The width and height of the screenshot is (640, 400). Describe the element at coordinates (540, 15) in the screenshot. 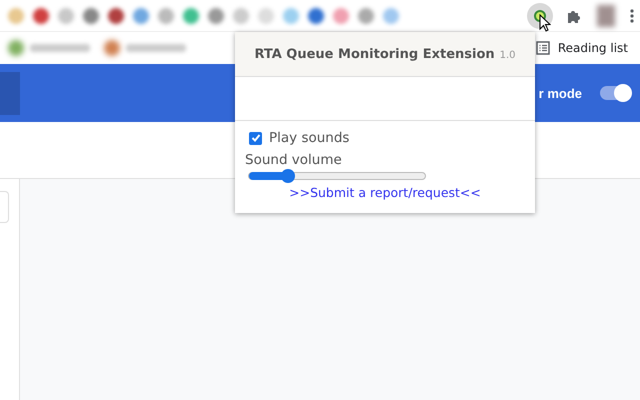

I see `extension-button` at that location.